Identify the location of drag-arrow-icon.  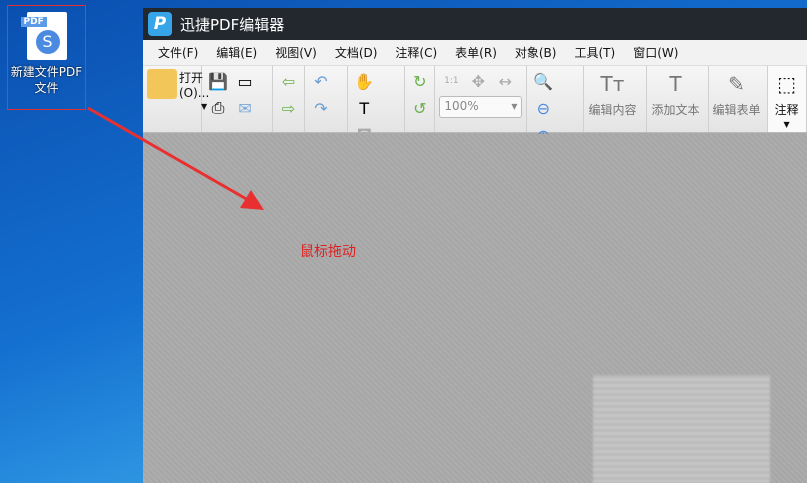
(175, 158).